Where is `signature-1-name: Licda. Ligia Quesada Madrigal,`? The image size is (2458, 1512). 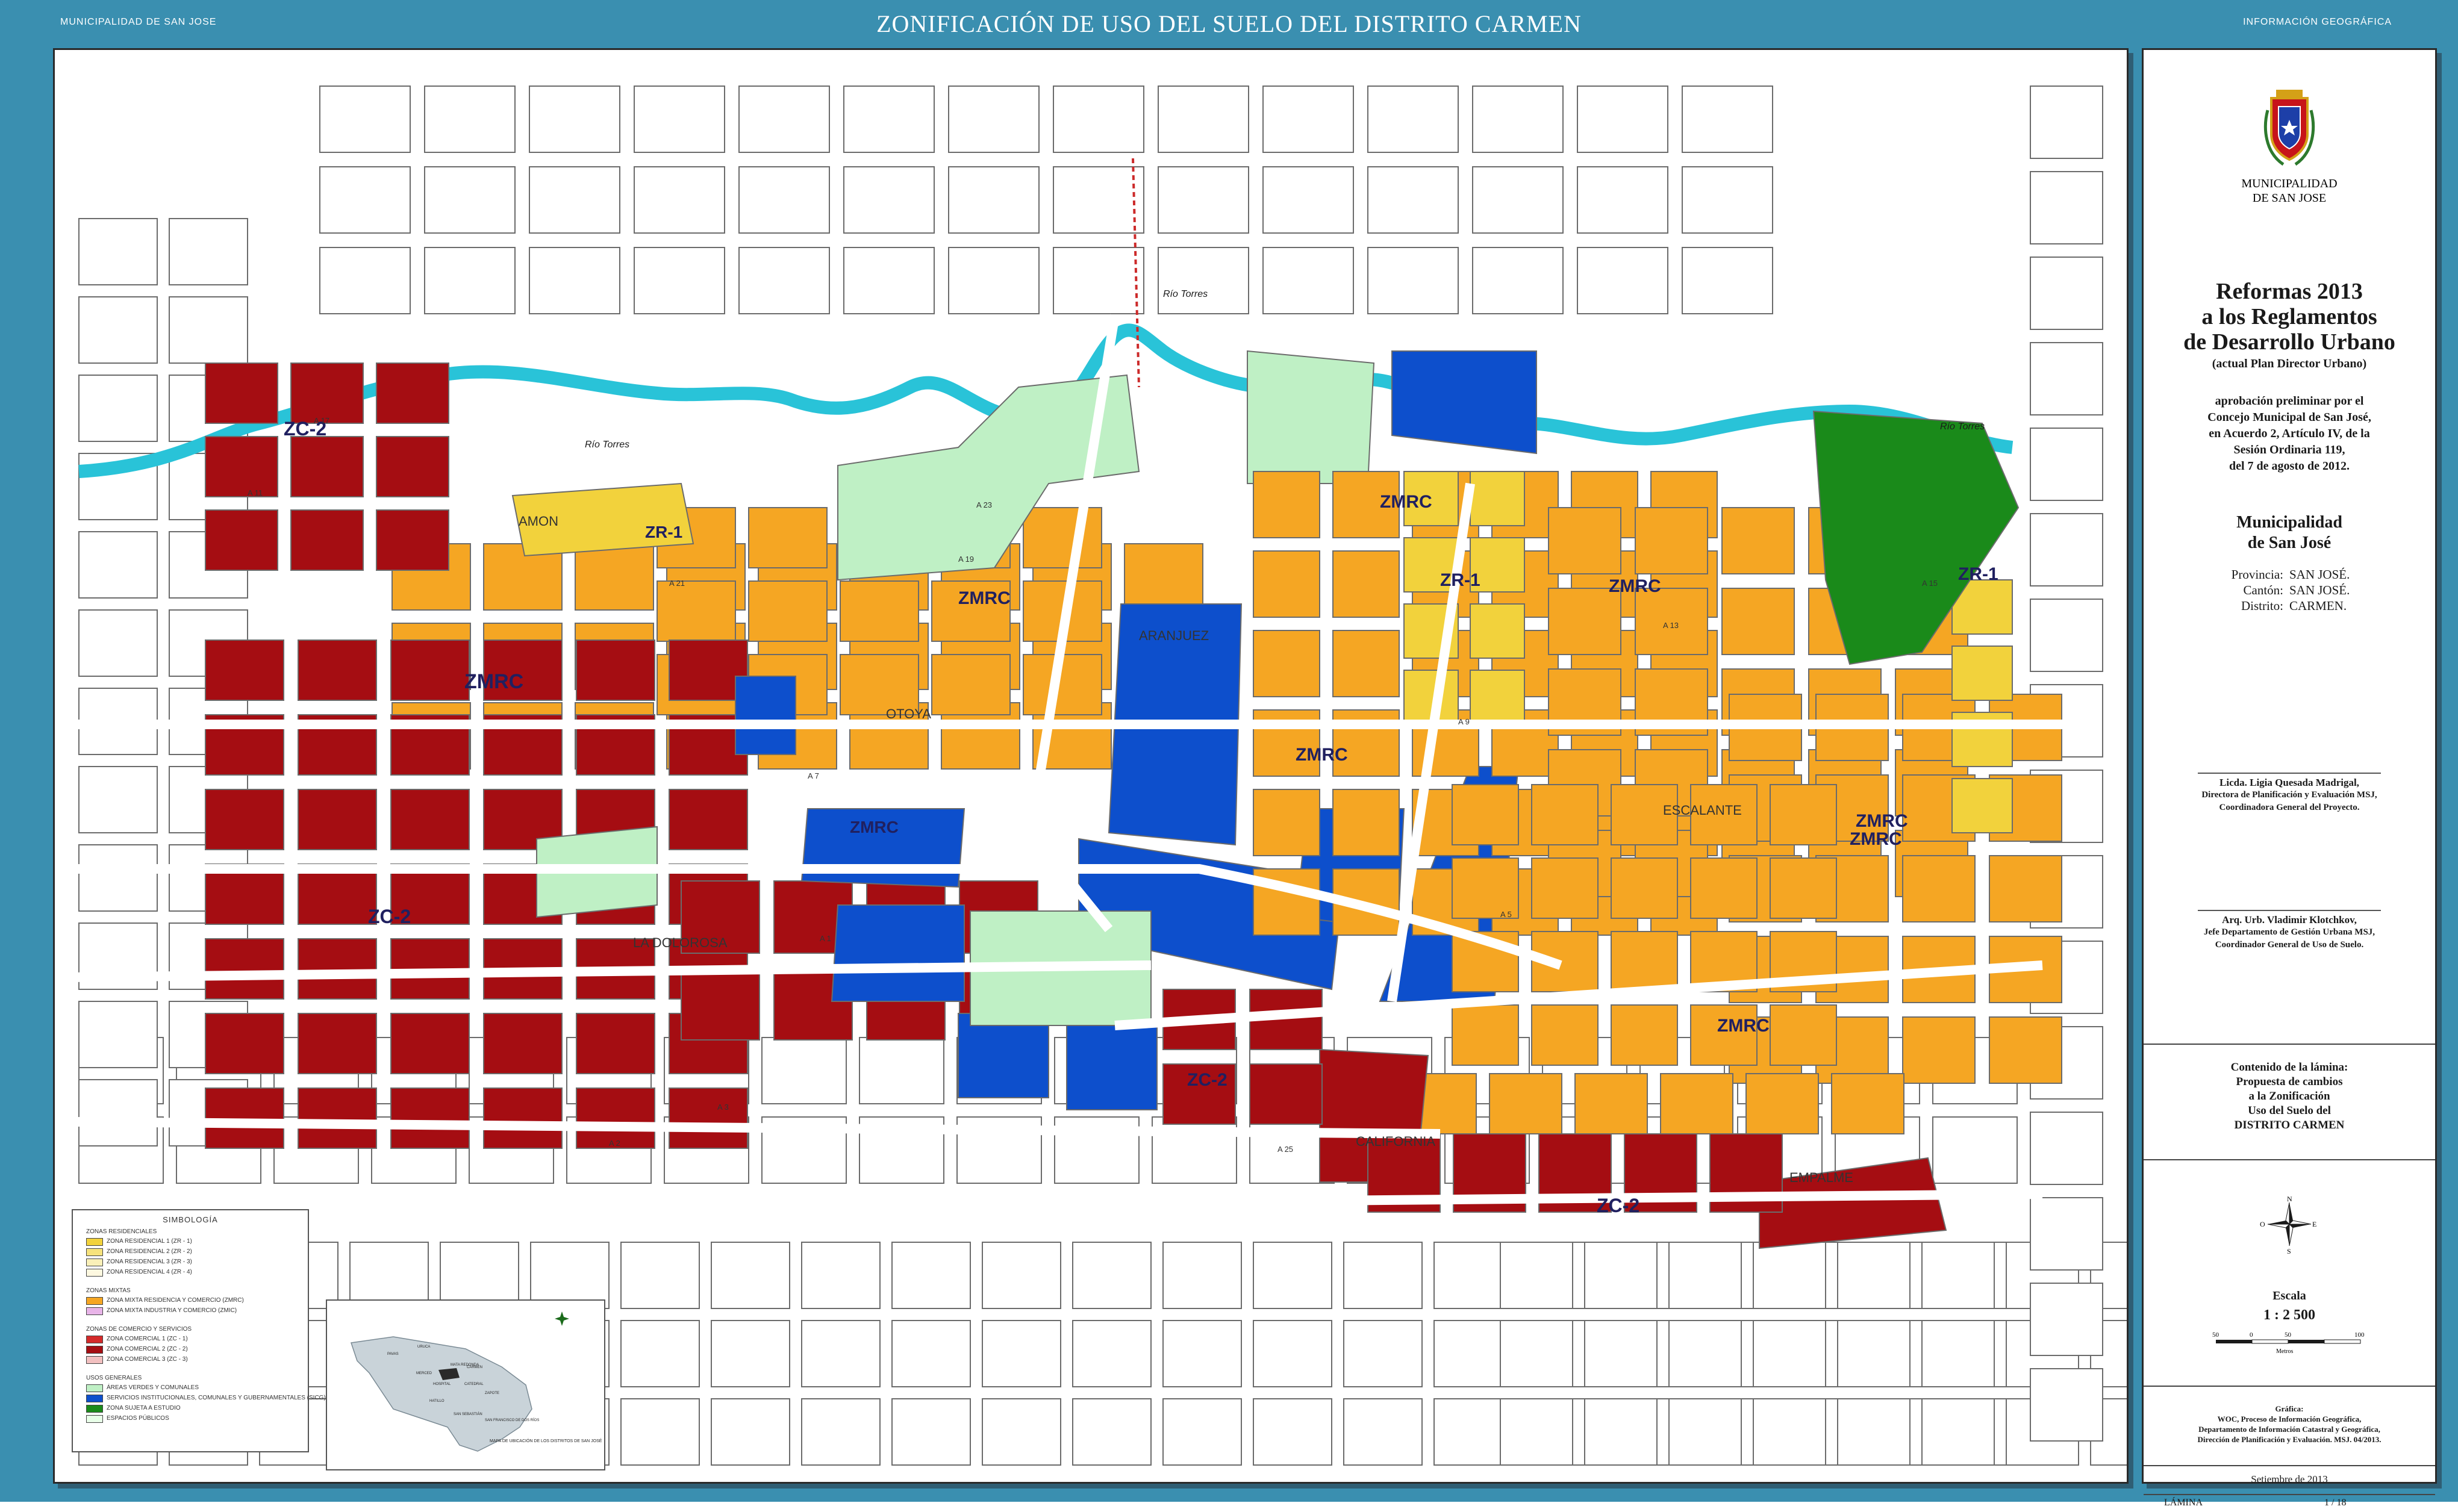 signature-1-name: Licda. Ligia Quesada Madrigal, is located at coordinates (2289, 783).